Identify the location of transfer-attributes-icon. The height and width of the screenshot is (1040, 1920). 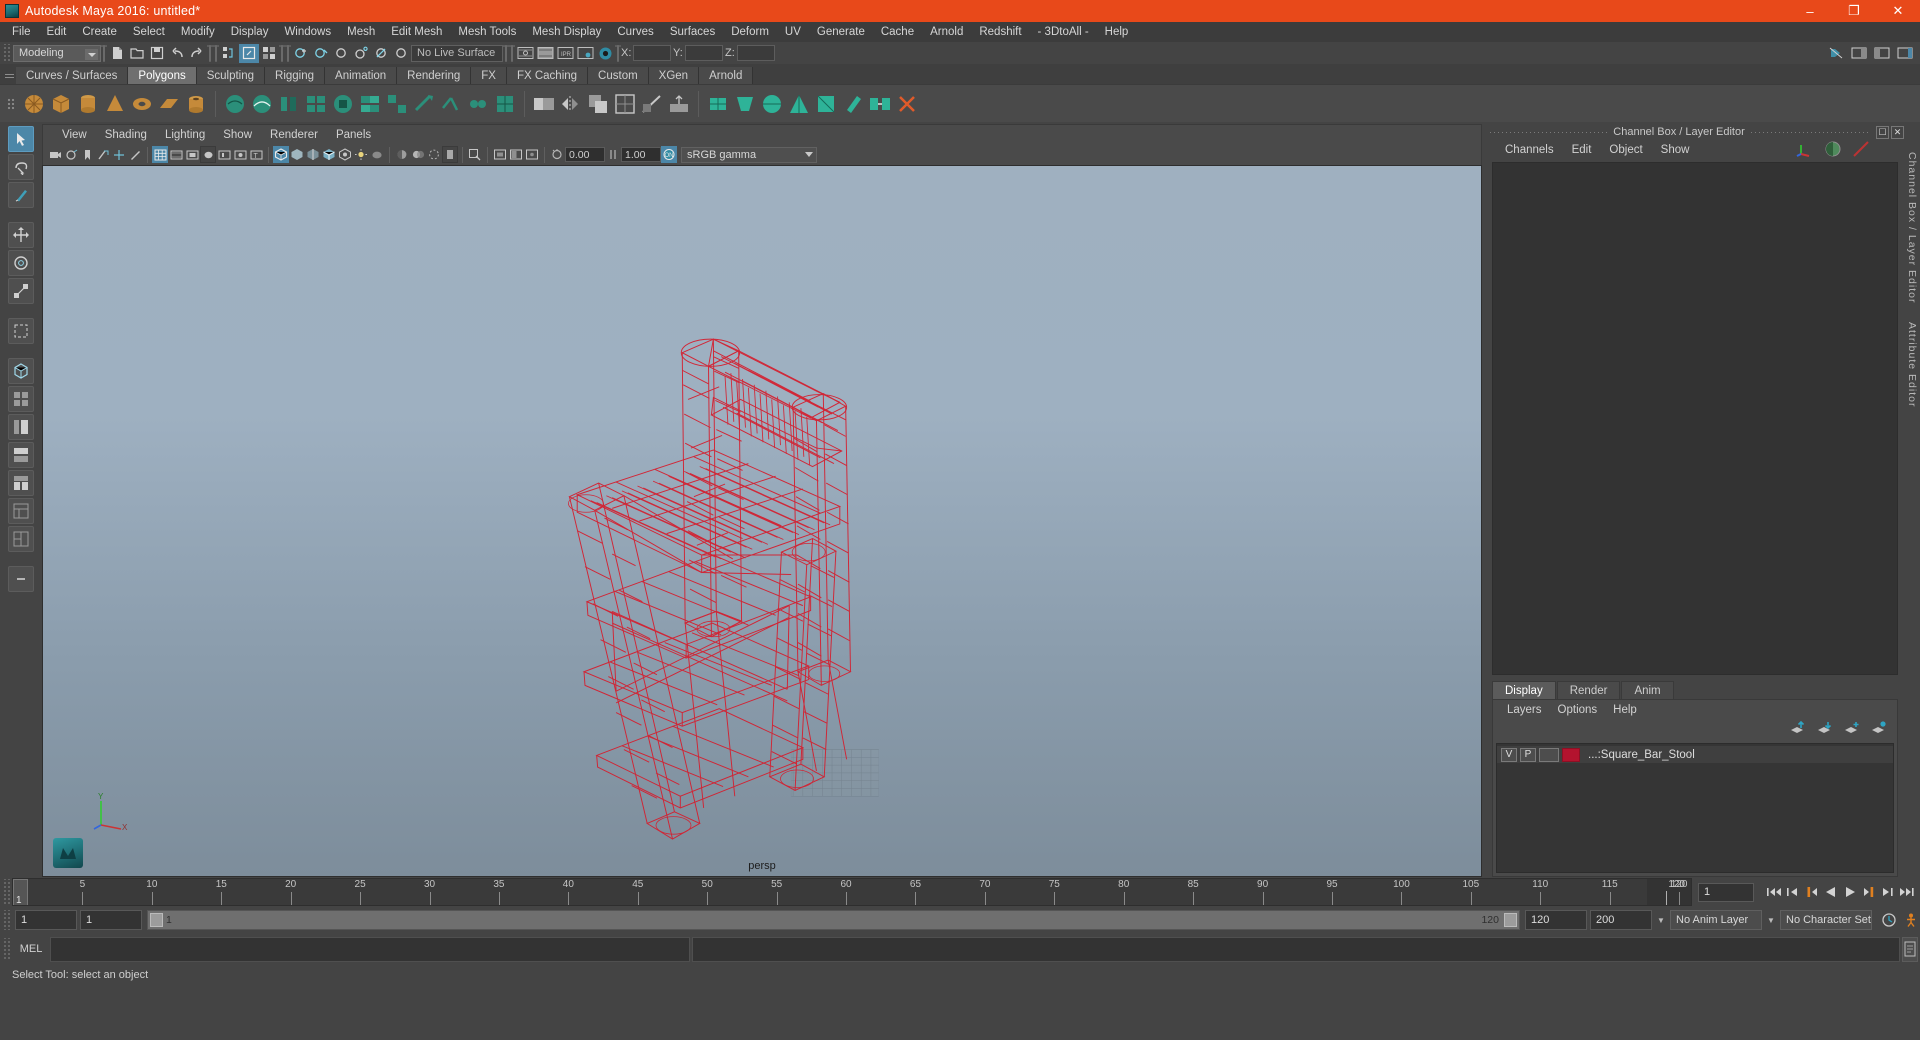
(880, 104).